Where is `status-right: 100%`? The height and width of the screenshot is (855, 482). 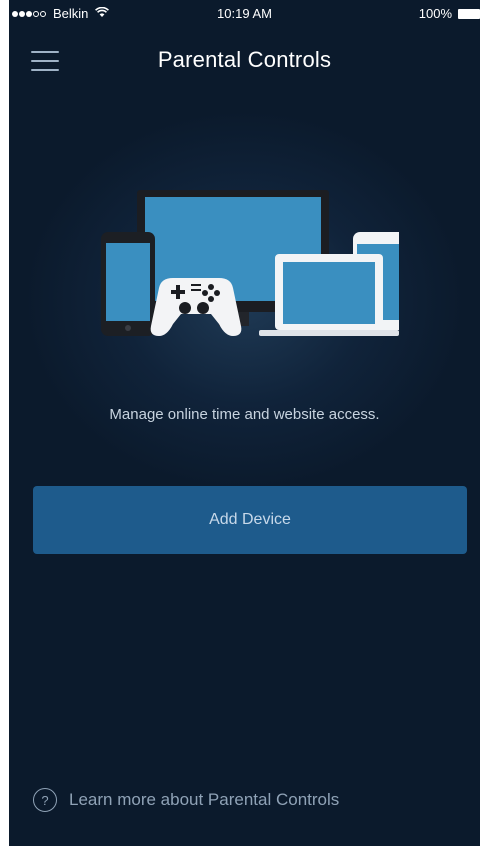
status-right: 100% is located at coordinates (449, 13).